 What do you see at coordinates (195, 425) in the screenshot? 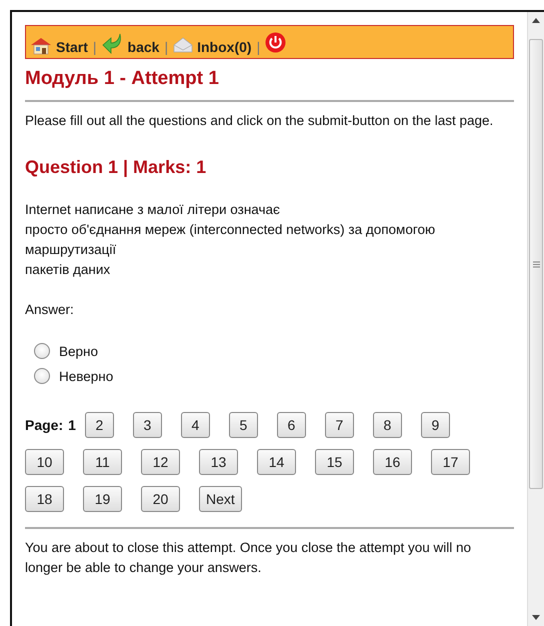
I see `page-button: 4` at bounding box center [195, 425].